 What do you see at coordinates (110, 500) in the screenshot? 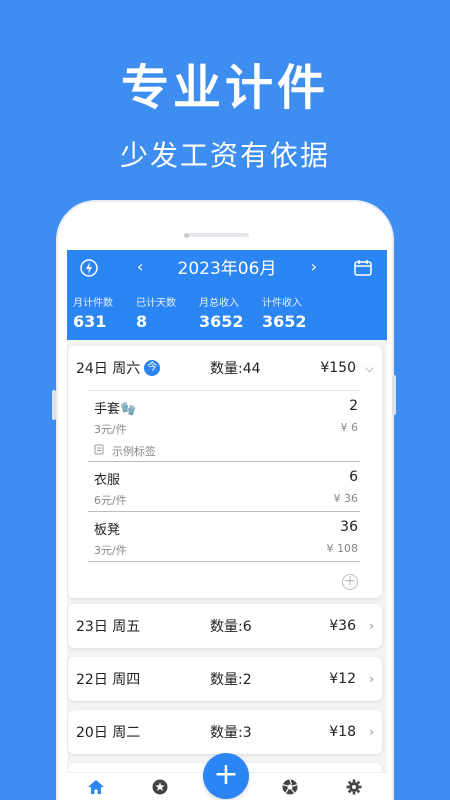
I see `item-unit-price: 6元/件` at bounding box center [110, 500].